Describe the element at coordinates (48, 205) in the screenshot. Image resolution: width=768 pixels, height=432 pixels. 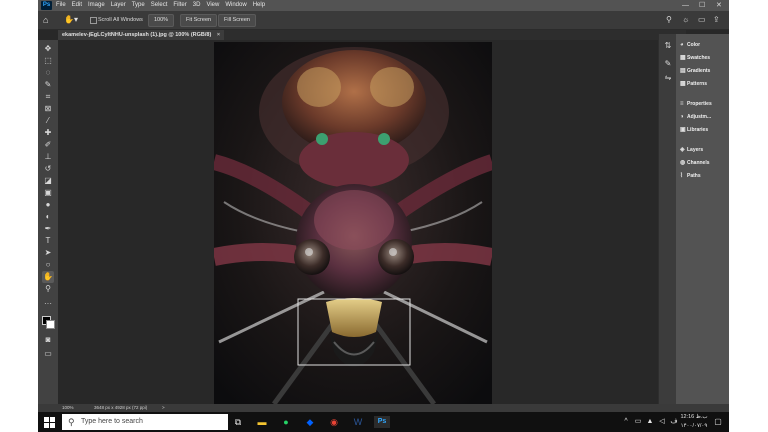
I see `blur-tool-icon: ●` at that location.